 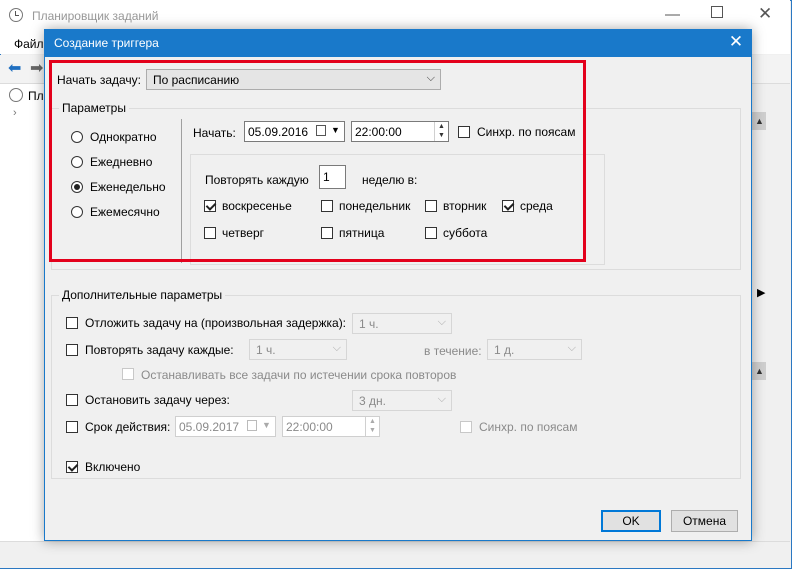 I want to click on tree-item-label: Пл, so click(x=36, y=96).